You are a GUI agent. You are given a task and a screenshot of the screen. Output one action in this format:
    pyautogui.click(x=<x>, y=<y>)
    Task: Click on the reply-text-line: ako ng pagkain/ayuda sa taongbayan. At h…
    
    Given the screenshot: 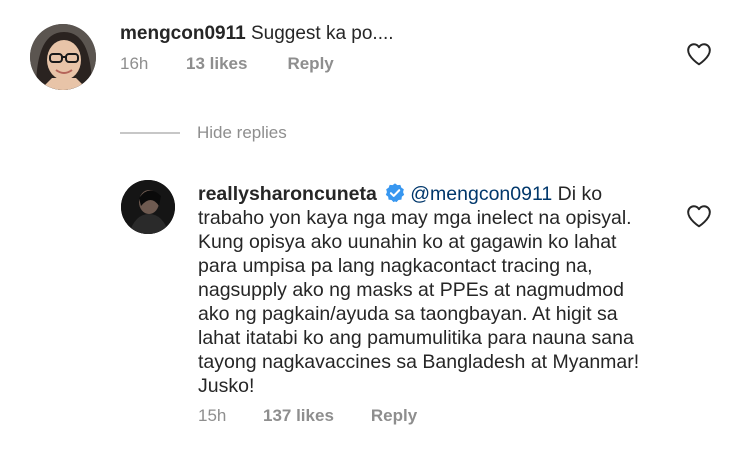 What is the action you would take?
    pyautogui.click(x=408, y=314)
    